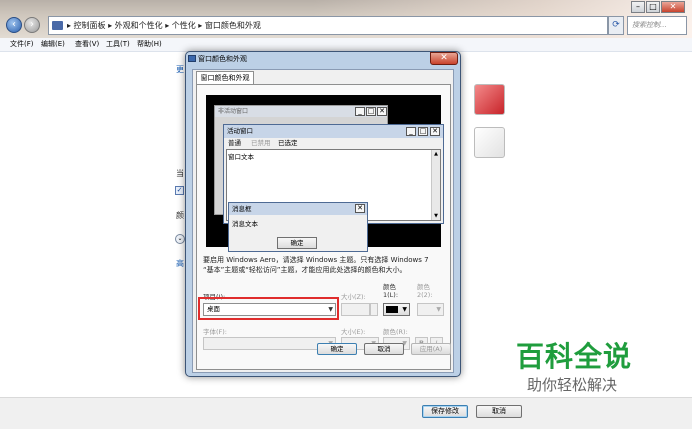 The image size is (692, 429). What do you see at coordinates (392, 309) in the screenshot?
I see `color1-swatch` at bounding box center [392, 309].